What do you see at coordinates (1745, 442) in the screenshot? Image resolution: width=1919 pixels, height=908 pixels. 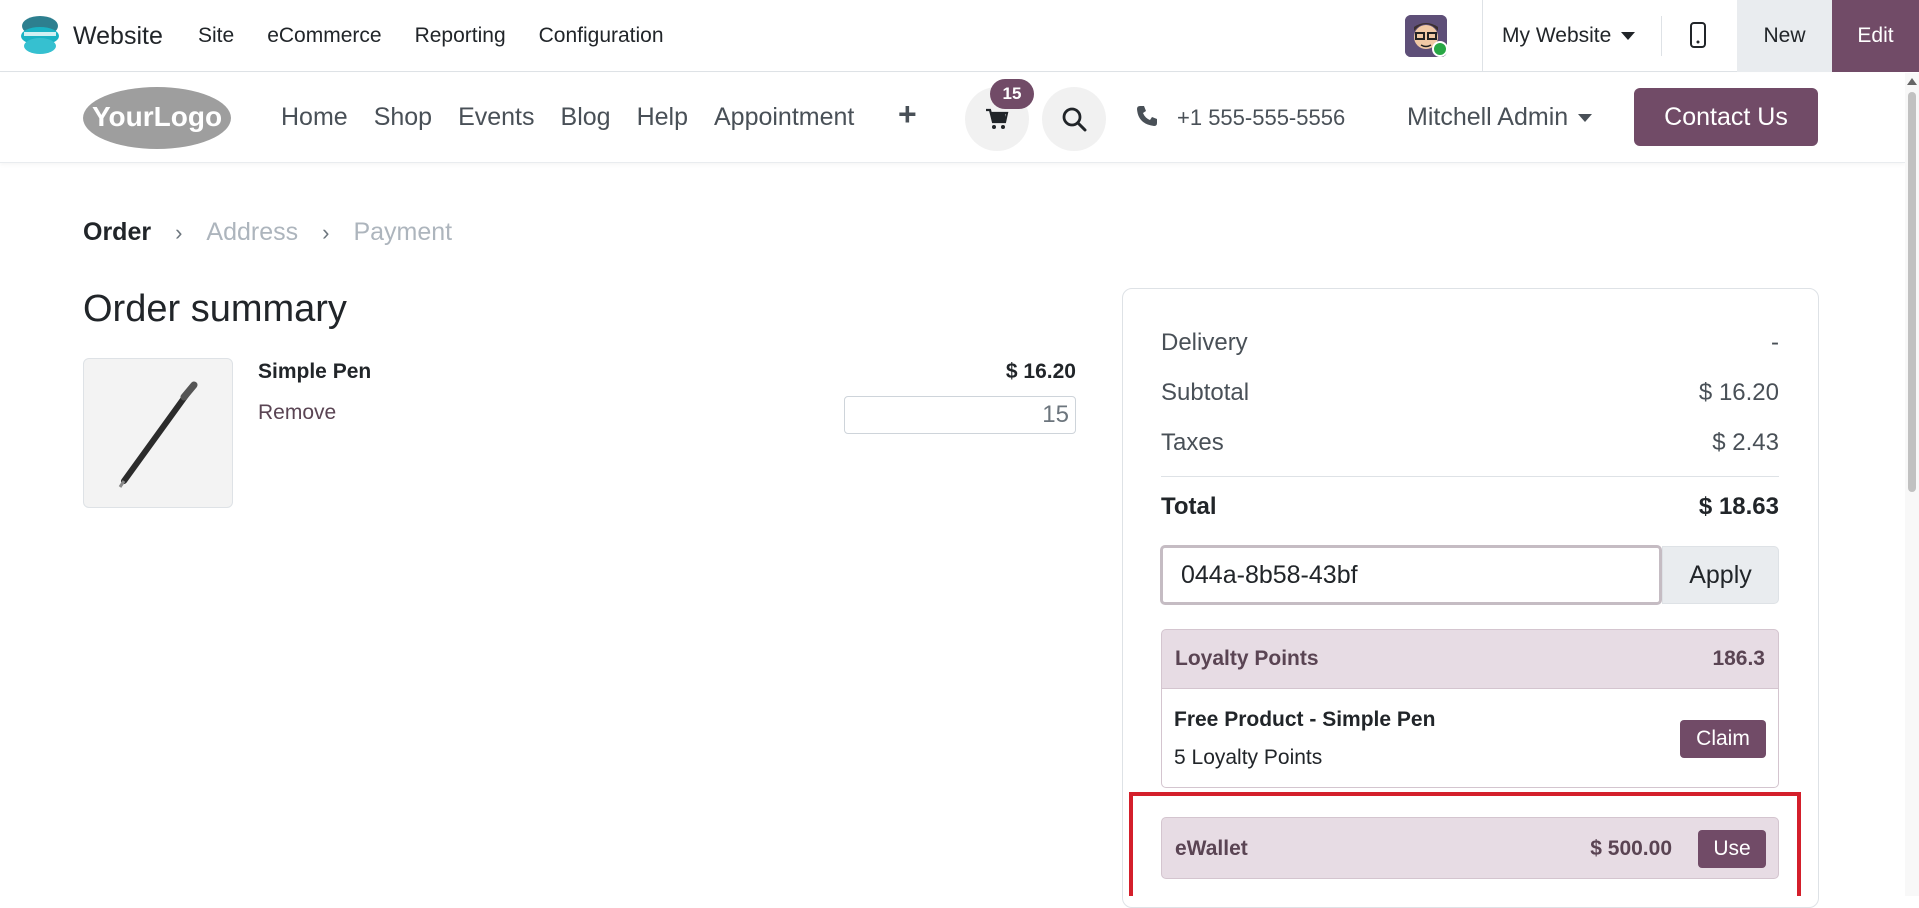 I see `taxes-value: $ 2.43` at bounding box center [1745, 442].